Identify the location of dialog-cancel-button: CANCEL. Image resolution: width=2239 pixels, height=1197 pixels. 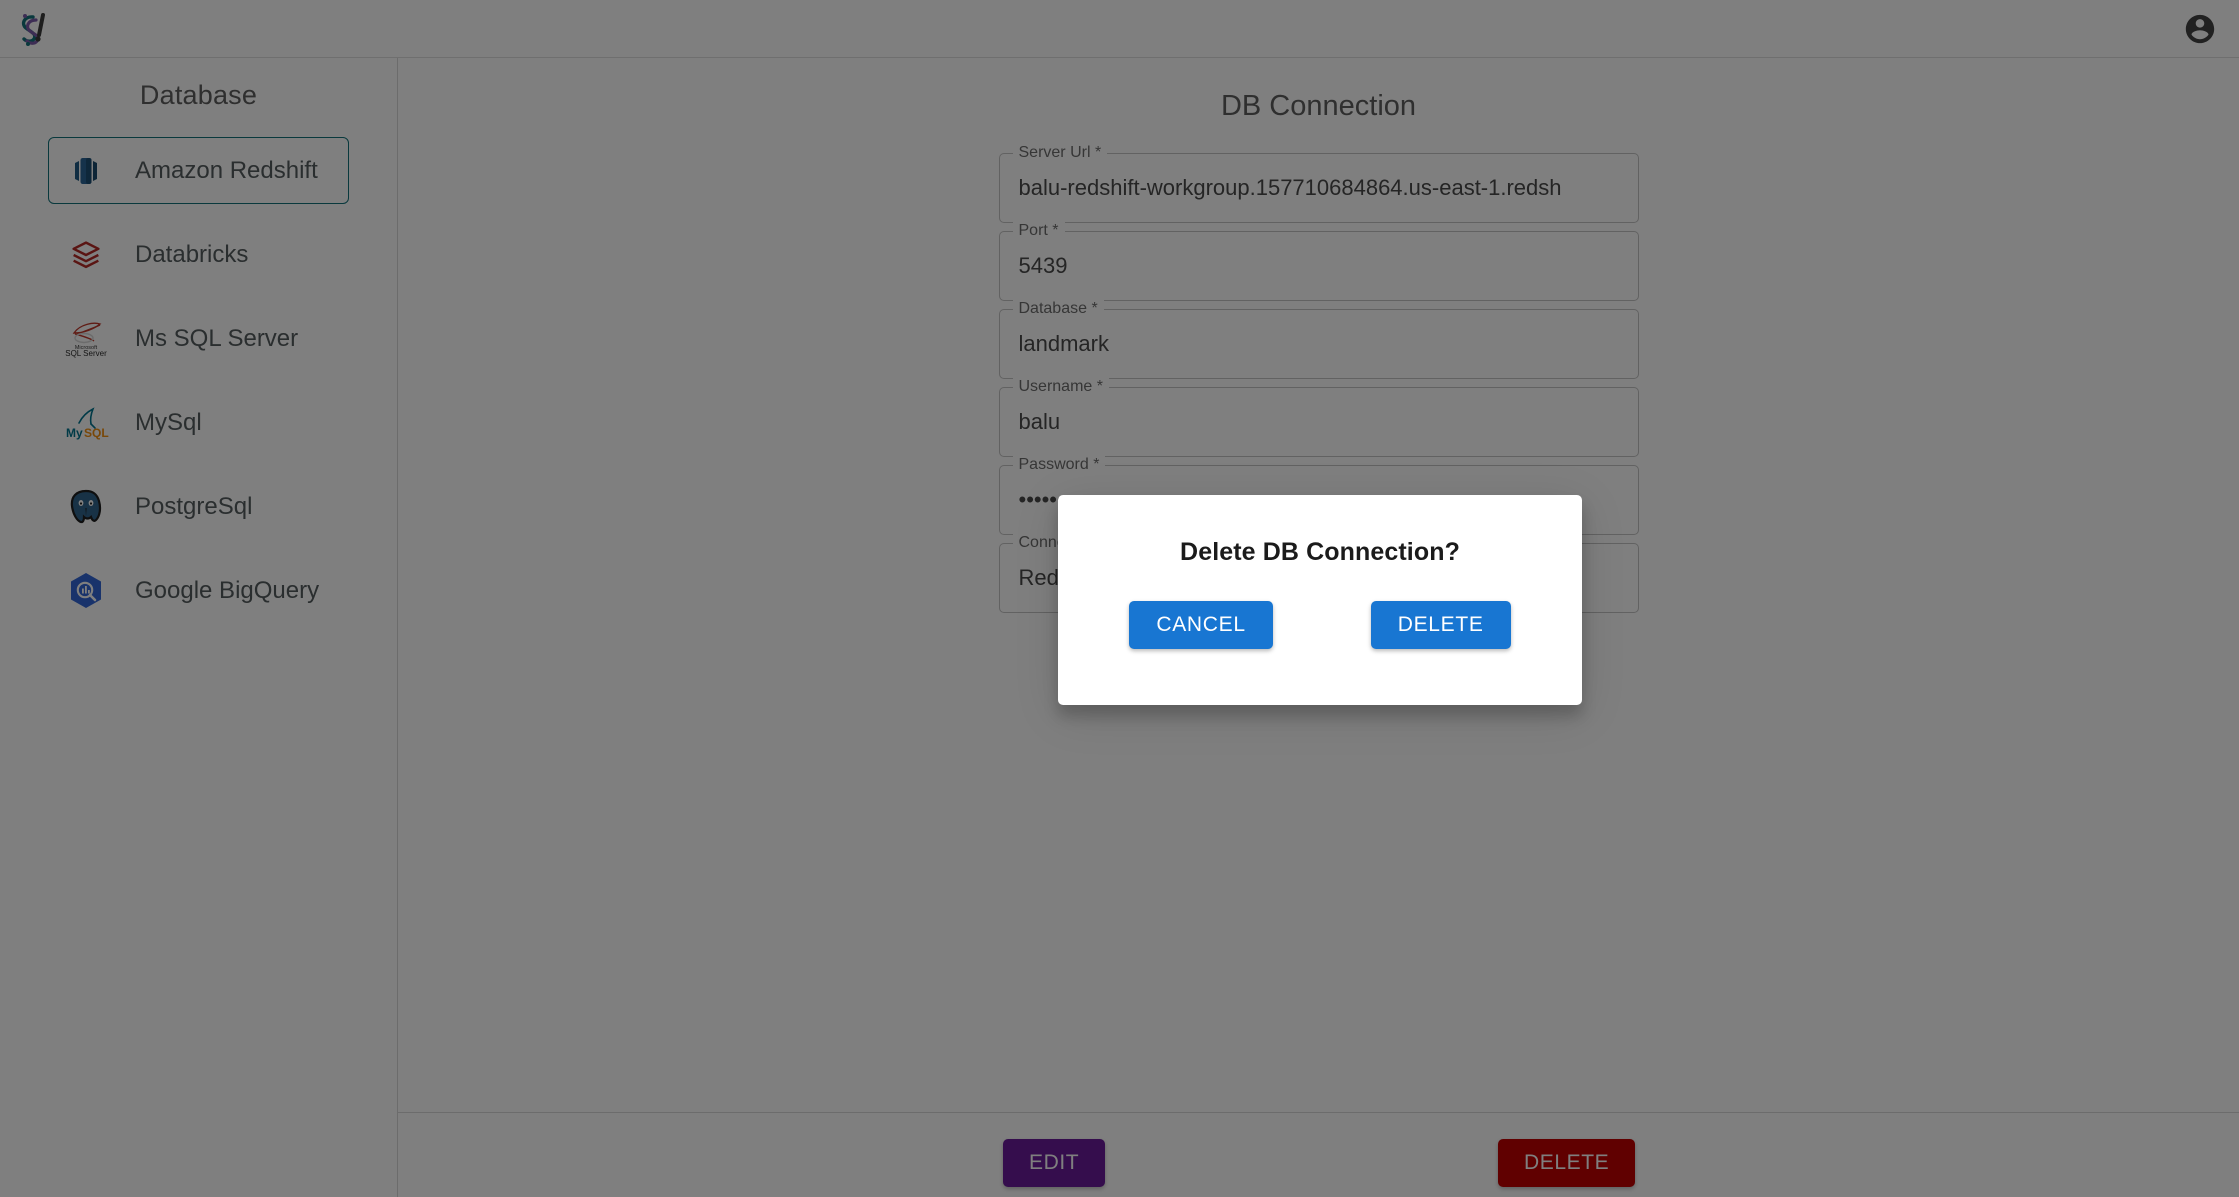
(1201, 625).